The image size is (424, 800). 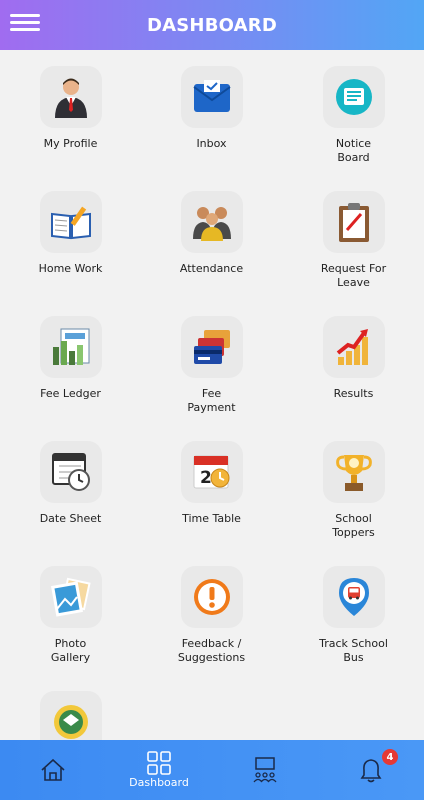 I want to click on tile-label: Request For Leave, so click(x=353, y=275).